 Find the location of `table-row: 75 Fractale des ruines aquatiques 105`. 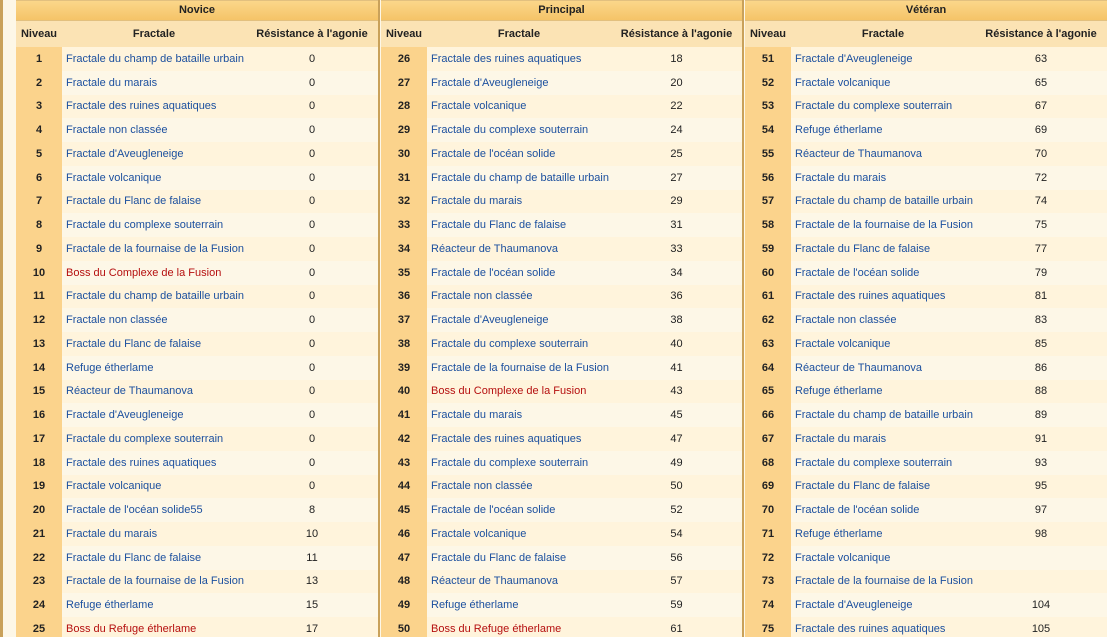

table-row: 75 Fractale des ruines aquatiques 105 is located at coordinates (926, 627).